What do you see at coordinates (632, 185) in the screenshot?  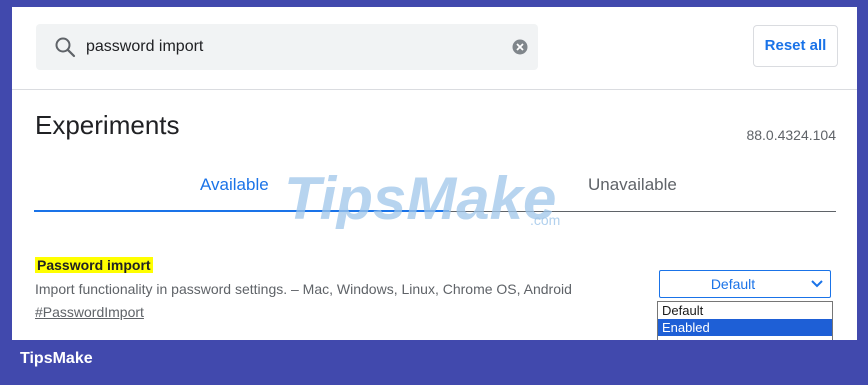 I see `tab-unavailable: Unavailable` at bounding box center [632, 185].